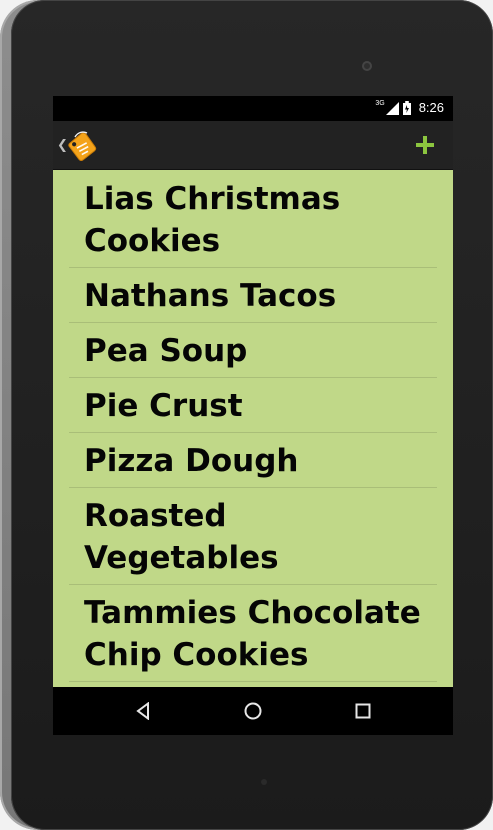 This screenshot has height=830, width=493. What do you see at coordinates (406, 108) in the screenshot?
I see `battery-icon` at bounding box center [406, 108].